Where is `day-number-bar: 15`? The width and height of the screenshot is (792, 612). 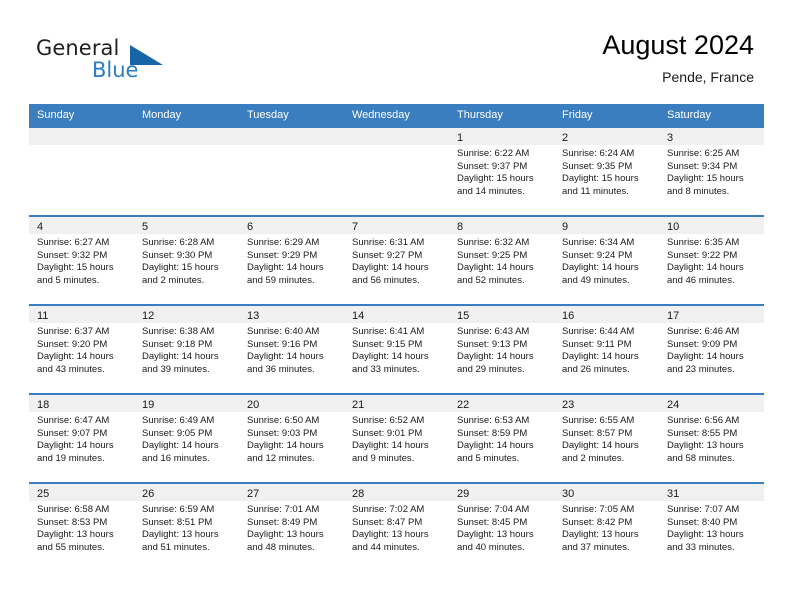 day-number-bar: 15 is located at coordinates (501, 314).